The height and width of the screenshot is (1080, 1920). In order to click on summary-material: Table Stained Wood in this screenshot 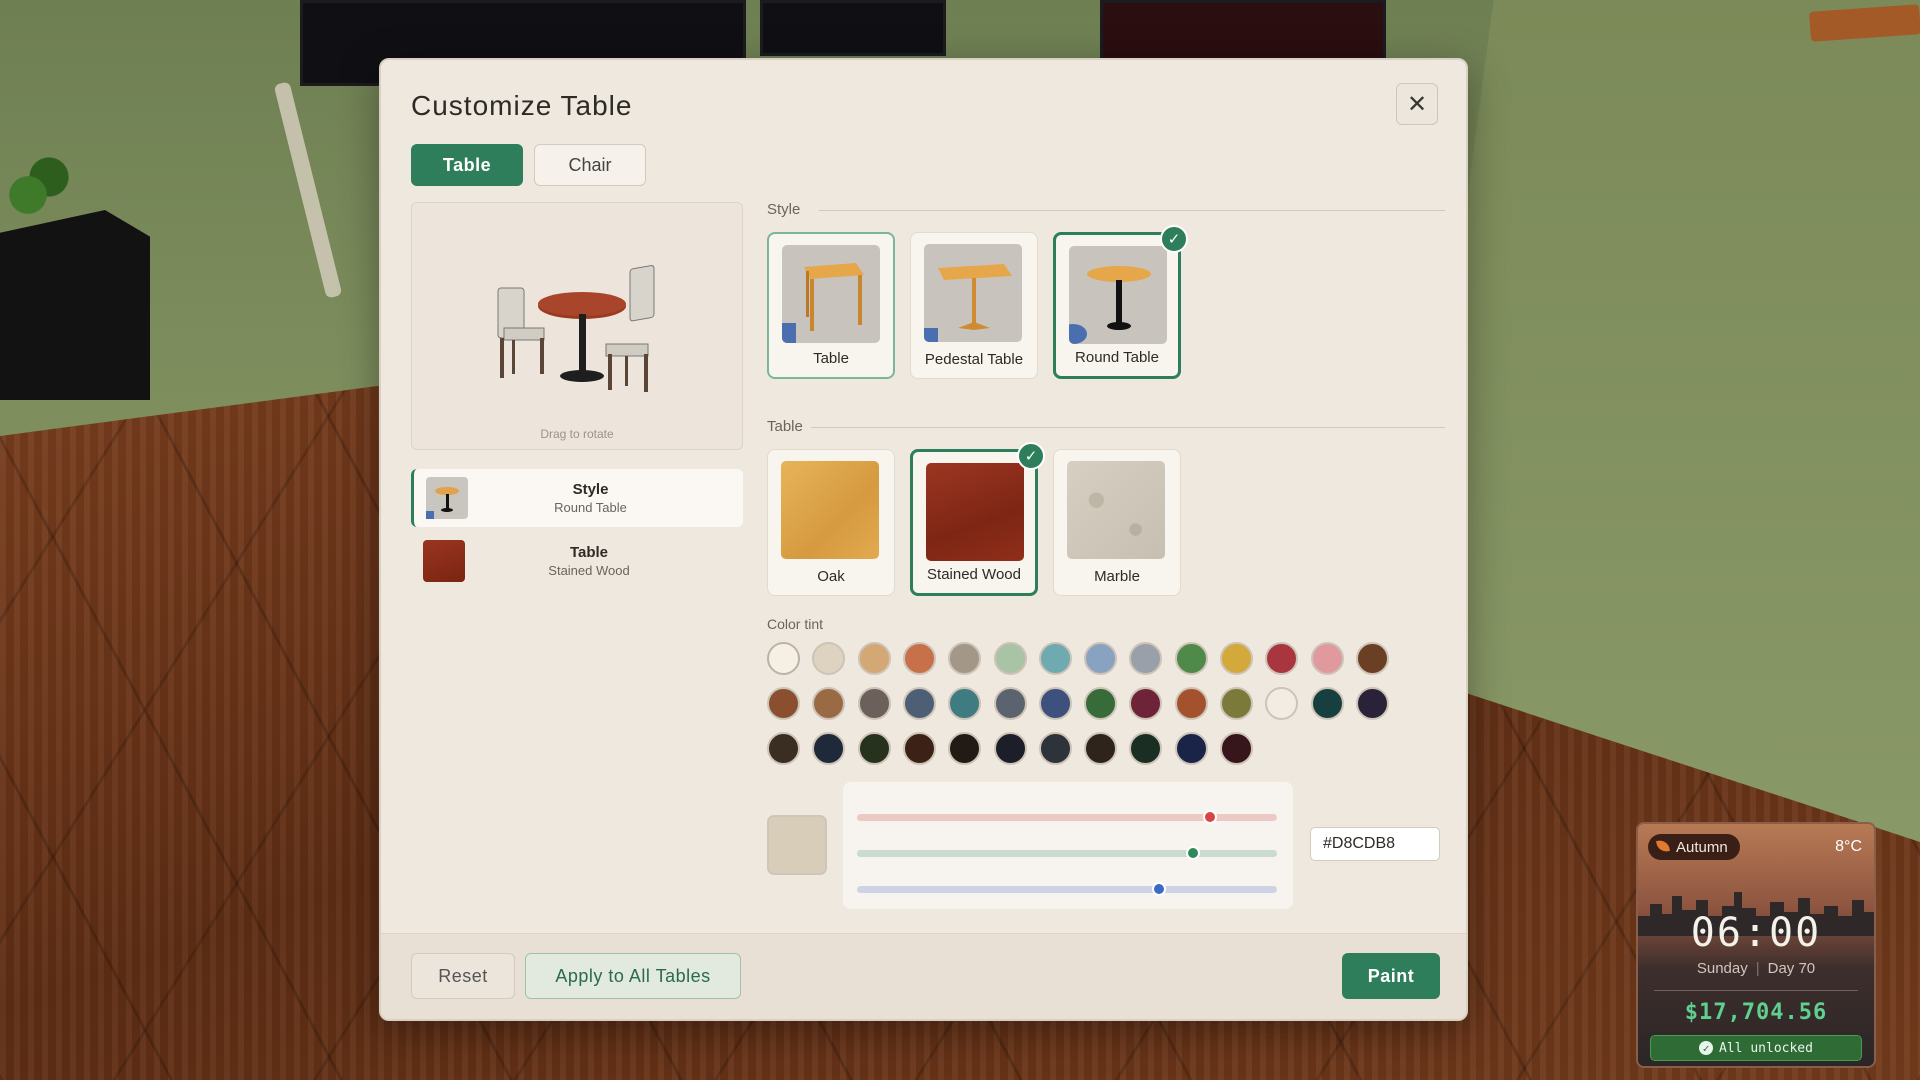, I will do `click(577, 561)`.